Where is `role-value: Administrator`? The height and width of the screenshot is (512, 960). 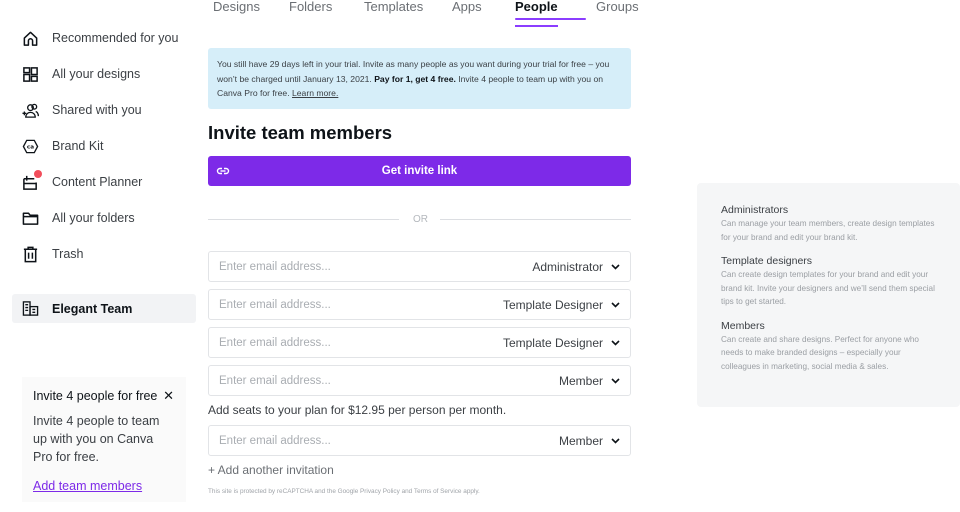
role-value: Administrator is located at coordinates (567, 266).